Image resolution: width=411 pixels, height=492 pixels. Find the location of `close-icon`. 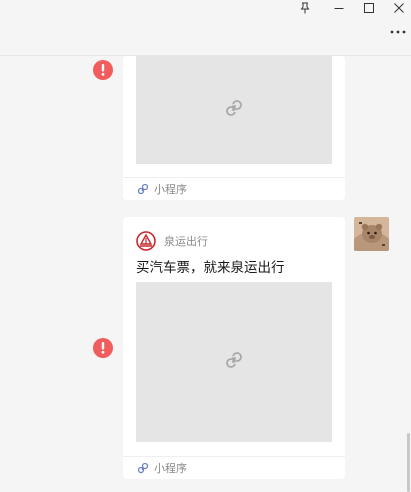

close-icon is located at coordinates (399, 8).